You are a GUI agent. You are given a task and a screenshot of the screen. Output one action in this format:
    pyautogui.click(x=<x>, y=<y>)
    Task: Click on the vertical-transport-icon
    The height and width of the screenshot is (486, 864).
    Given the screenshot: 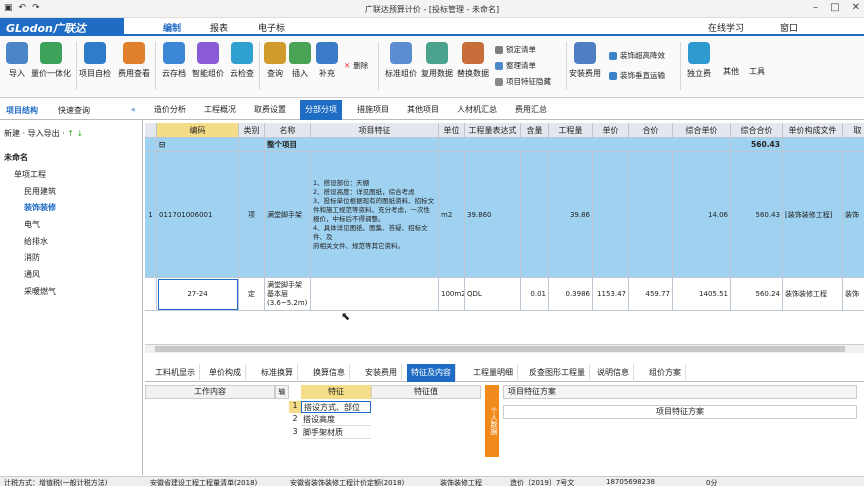 What is the action you would take?
    pyautogui.click(x=613, y=75)
    